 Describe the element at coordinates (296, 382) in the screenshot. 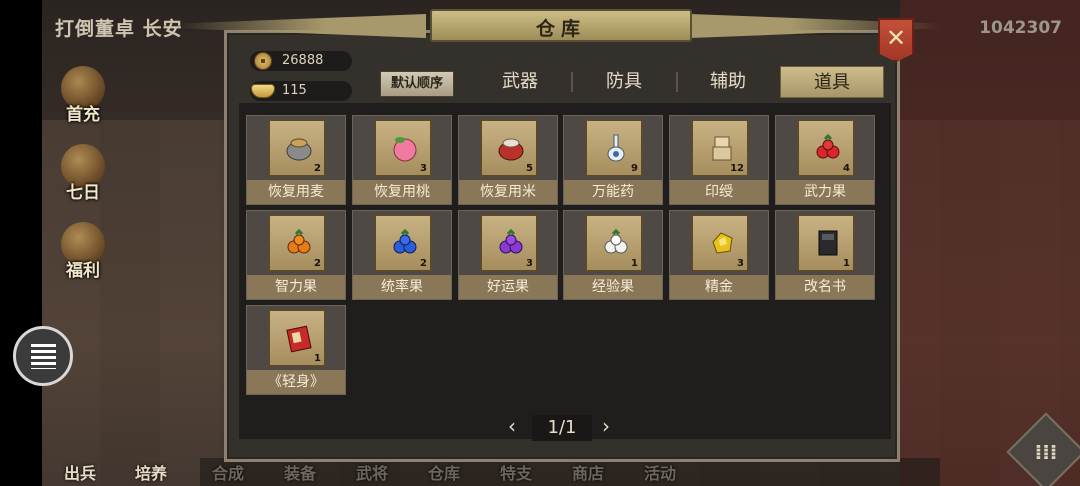

I see `item-name: 《轻身》` at that location.